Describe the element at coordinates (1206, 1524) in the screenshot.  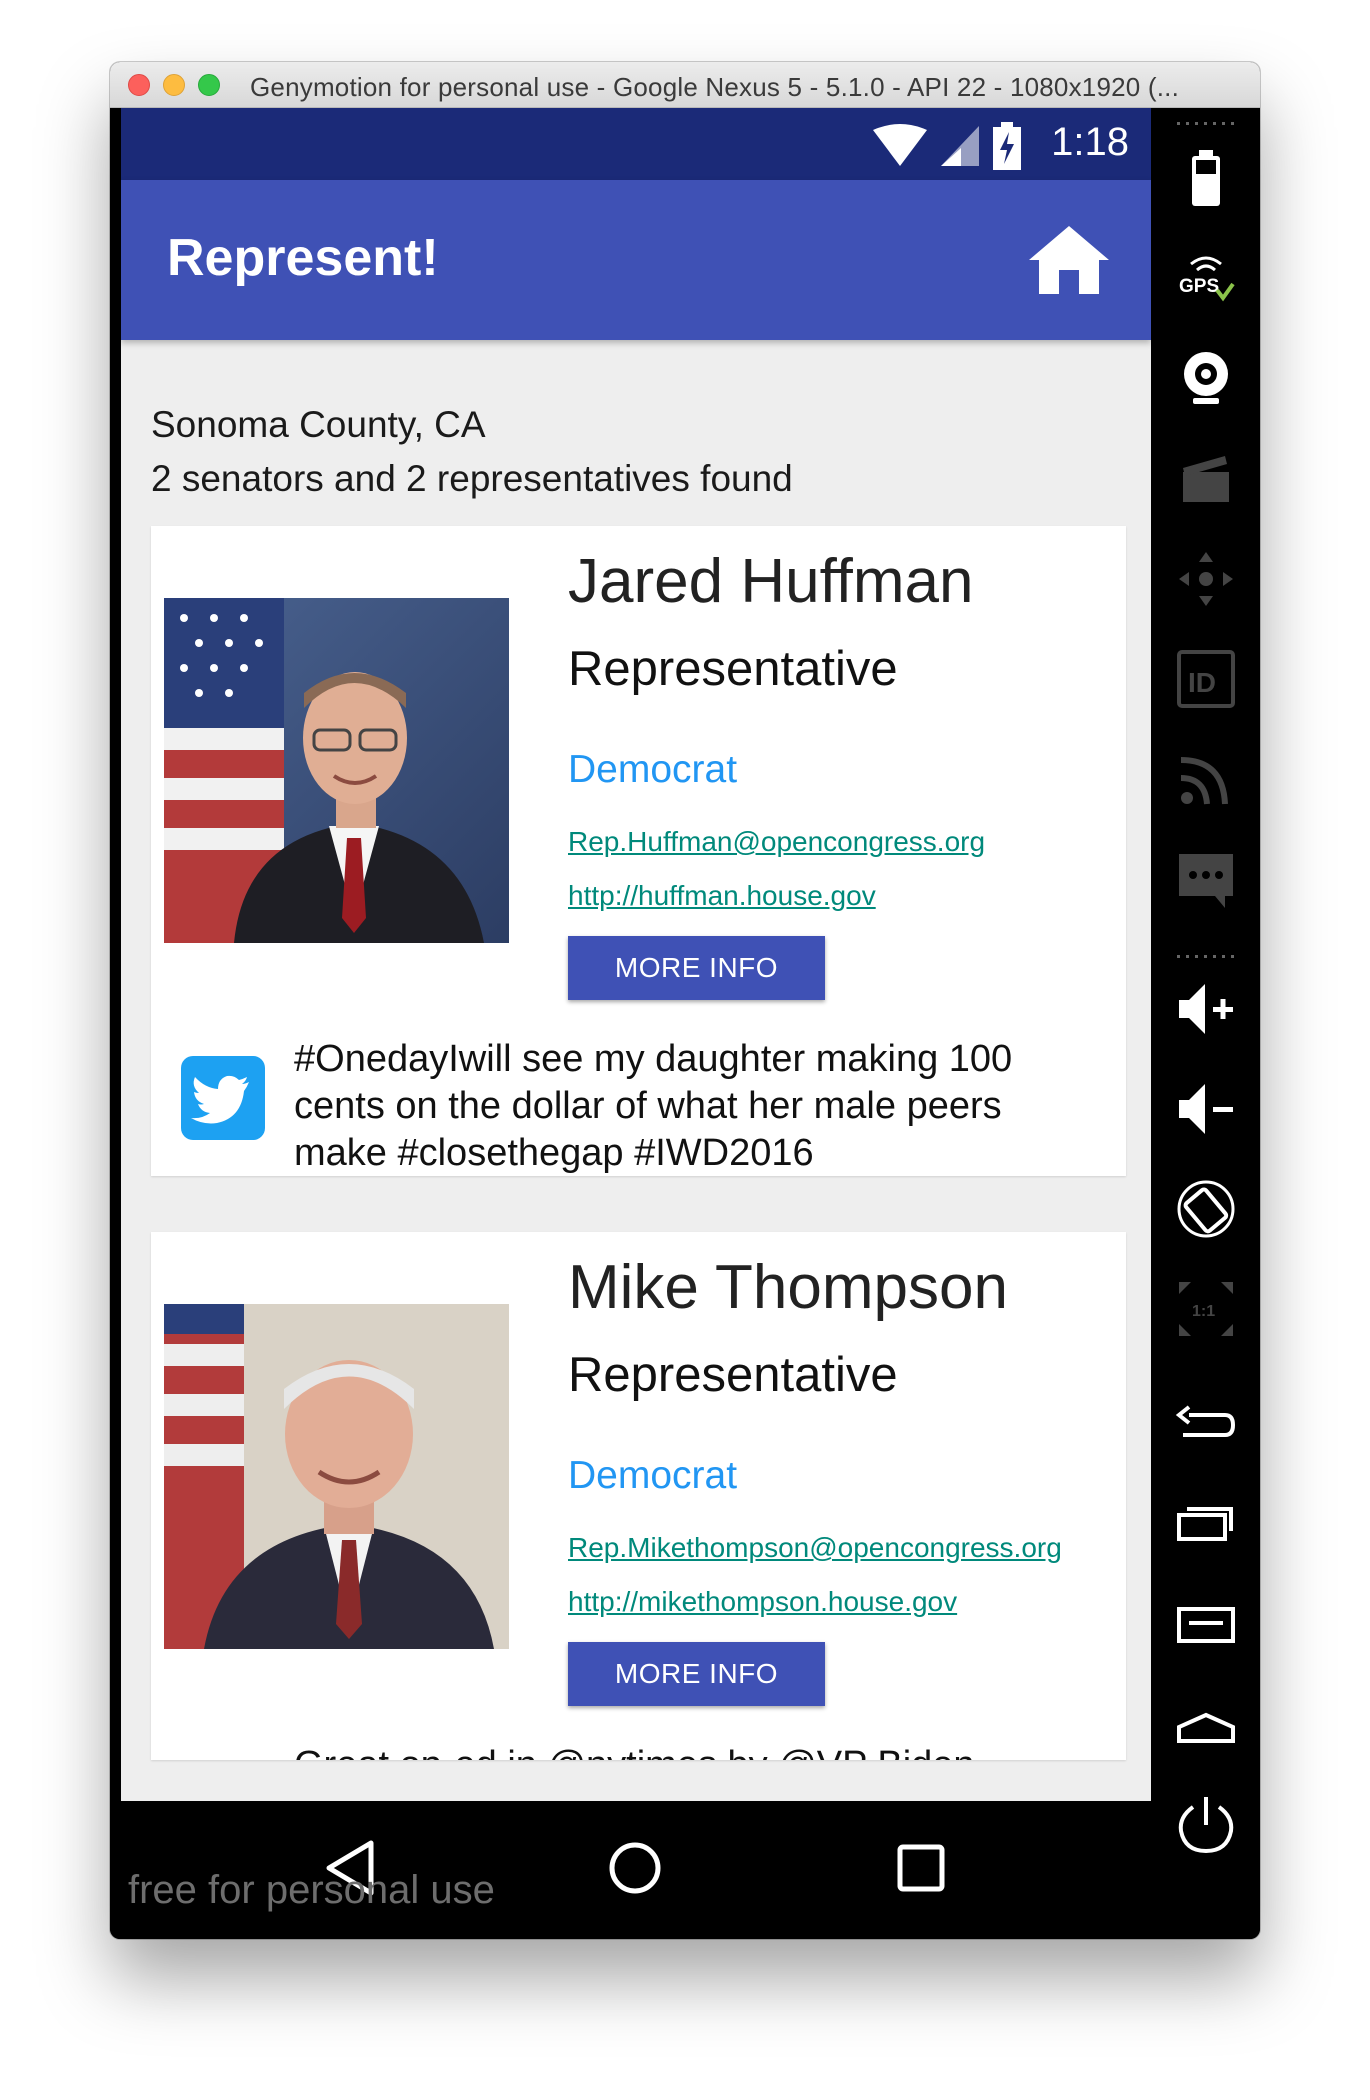
I see `recent-apps-icon` at that location.